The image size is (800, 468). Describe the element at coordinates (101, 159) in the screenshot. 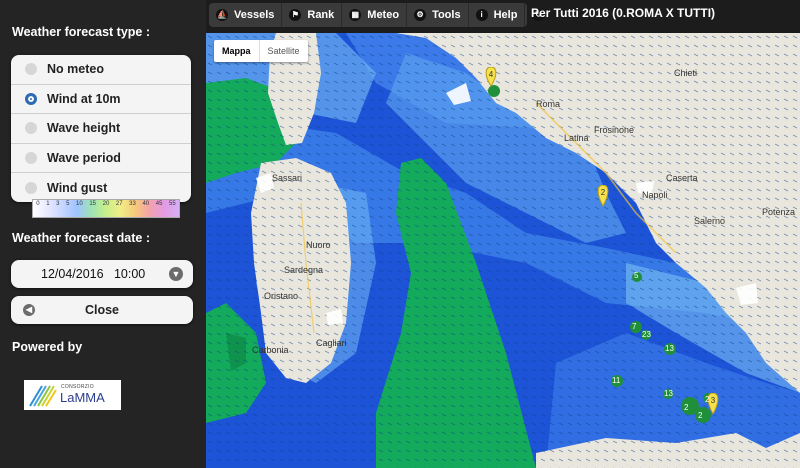

I see `option-wave-period: Wave period` at that location.